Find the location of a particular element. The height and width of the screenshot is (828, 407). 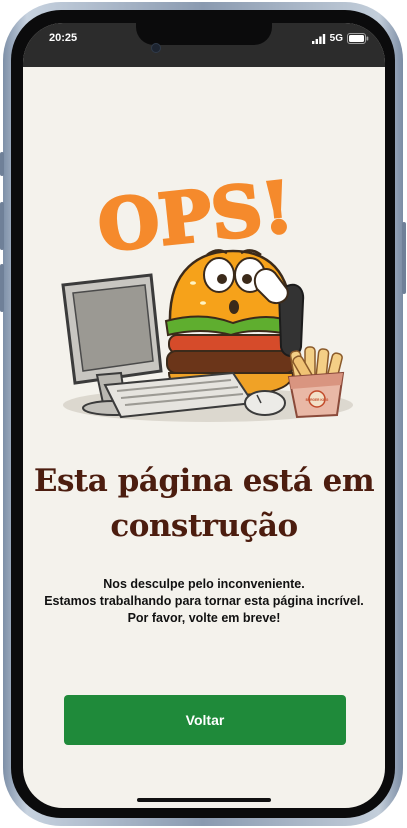

power-button is located at coordinates (404, 258).